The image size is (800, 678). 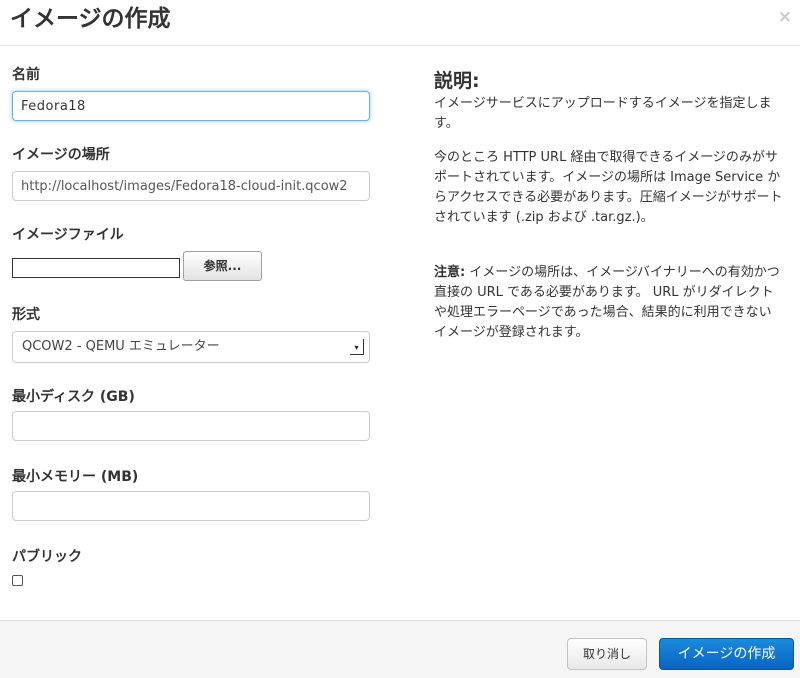 I want to click on min-ram-label: 最小メモリー (MB), so click(x=75, y=477).